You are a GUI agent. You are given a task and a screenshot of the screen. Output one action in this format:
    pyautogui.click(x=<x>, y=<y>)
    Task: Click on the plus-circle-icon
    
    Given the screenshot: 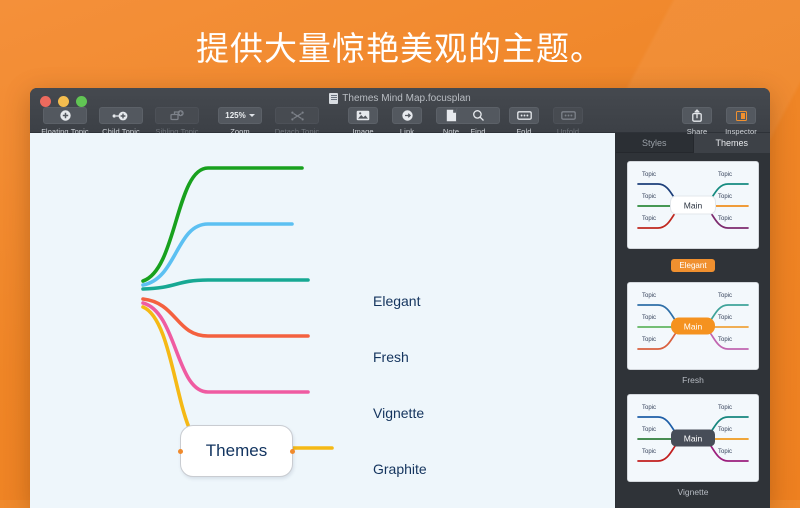 What is the action you would take?
    pyautogui.click(x=65, y=115)
    